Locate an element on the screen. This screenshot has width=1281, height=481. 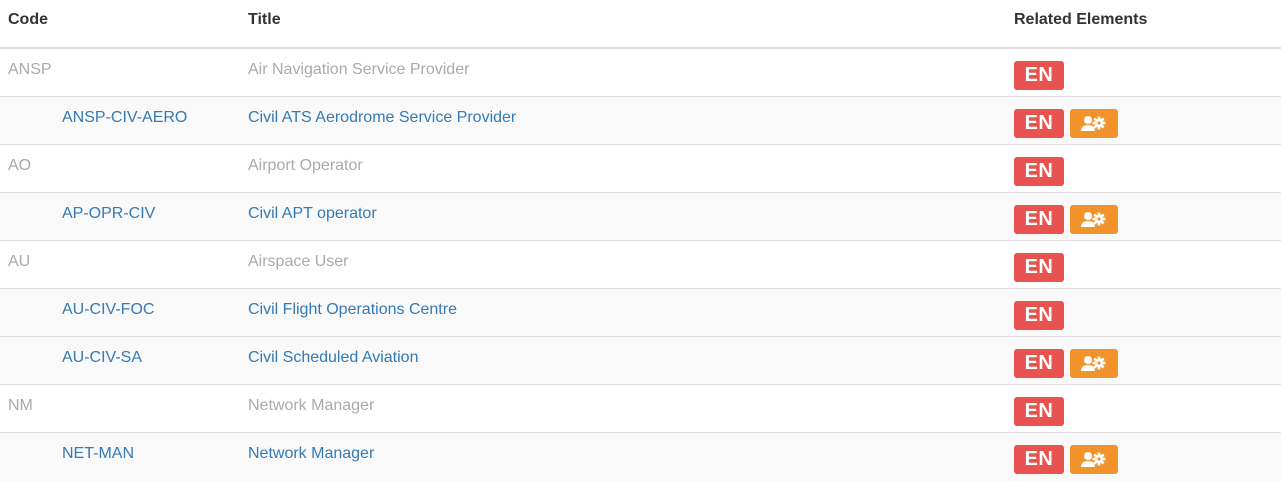
row-title-link: Network Manager is located at coordinates (311, 454).